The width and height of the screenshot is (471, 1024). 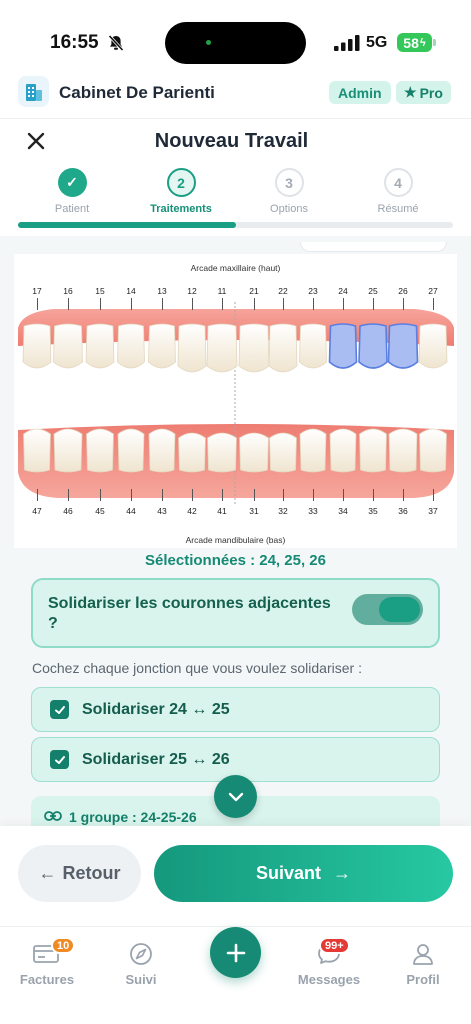 I want to click on back-button: ← Retour, so click(x=79, y=873).